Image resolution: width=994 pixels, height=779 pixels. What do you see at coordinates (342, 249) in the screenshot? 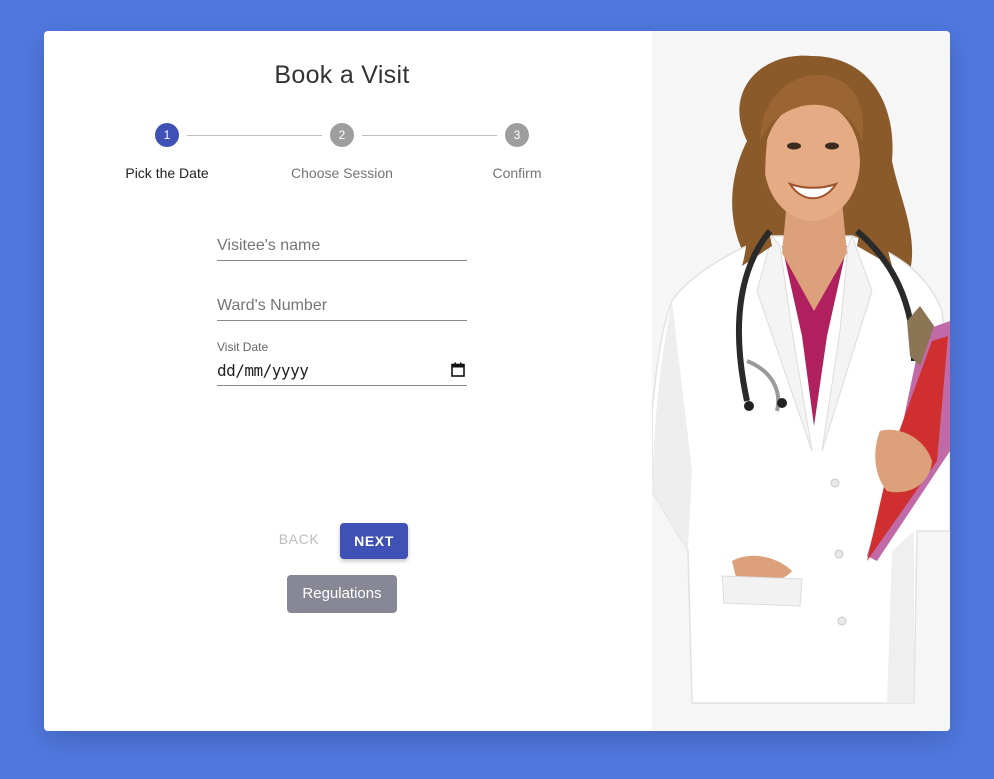
I see `visitee-name-field: Visitee's name` at bounding box center [342, 249].